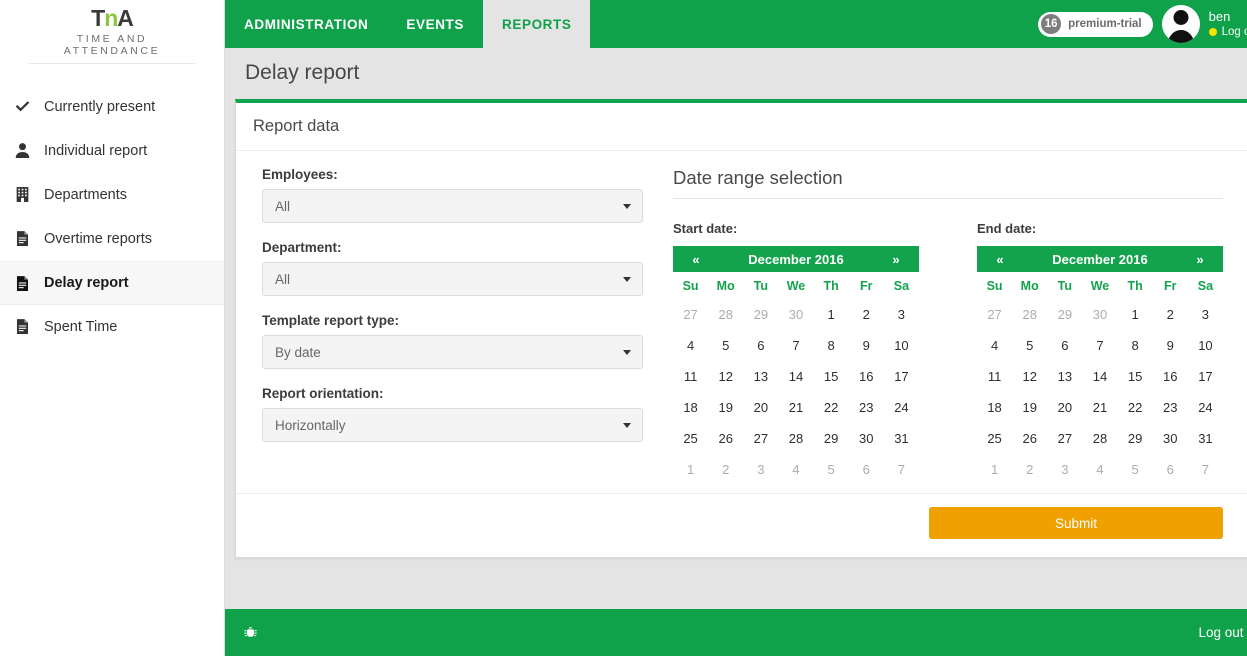 This screenshot has height=656, width=1247. I want to click on sidebar-item-spent-time: Spent Time, so click(112, 327).